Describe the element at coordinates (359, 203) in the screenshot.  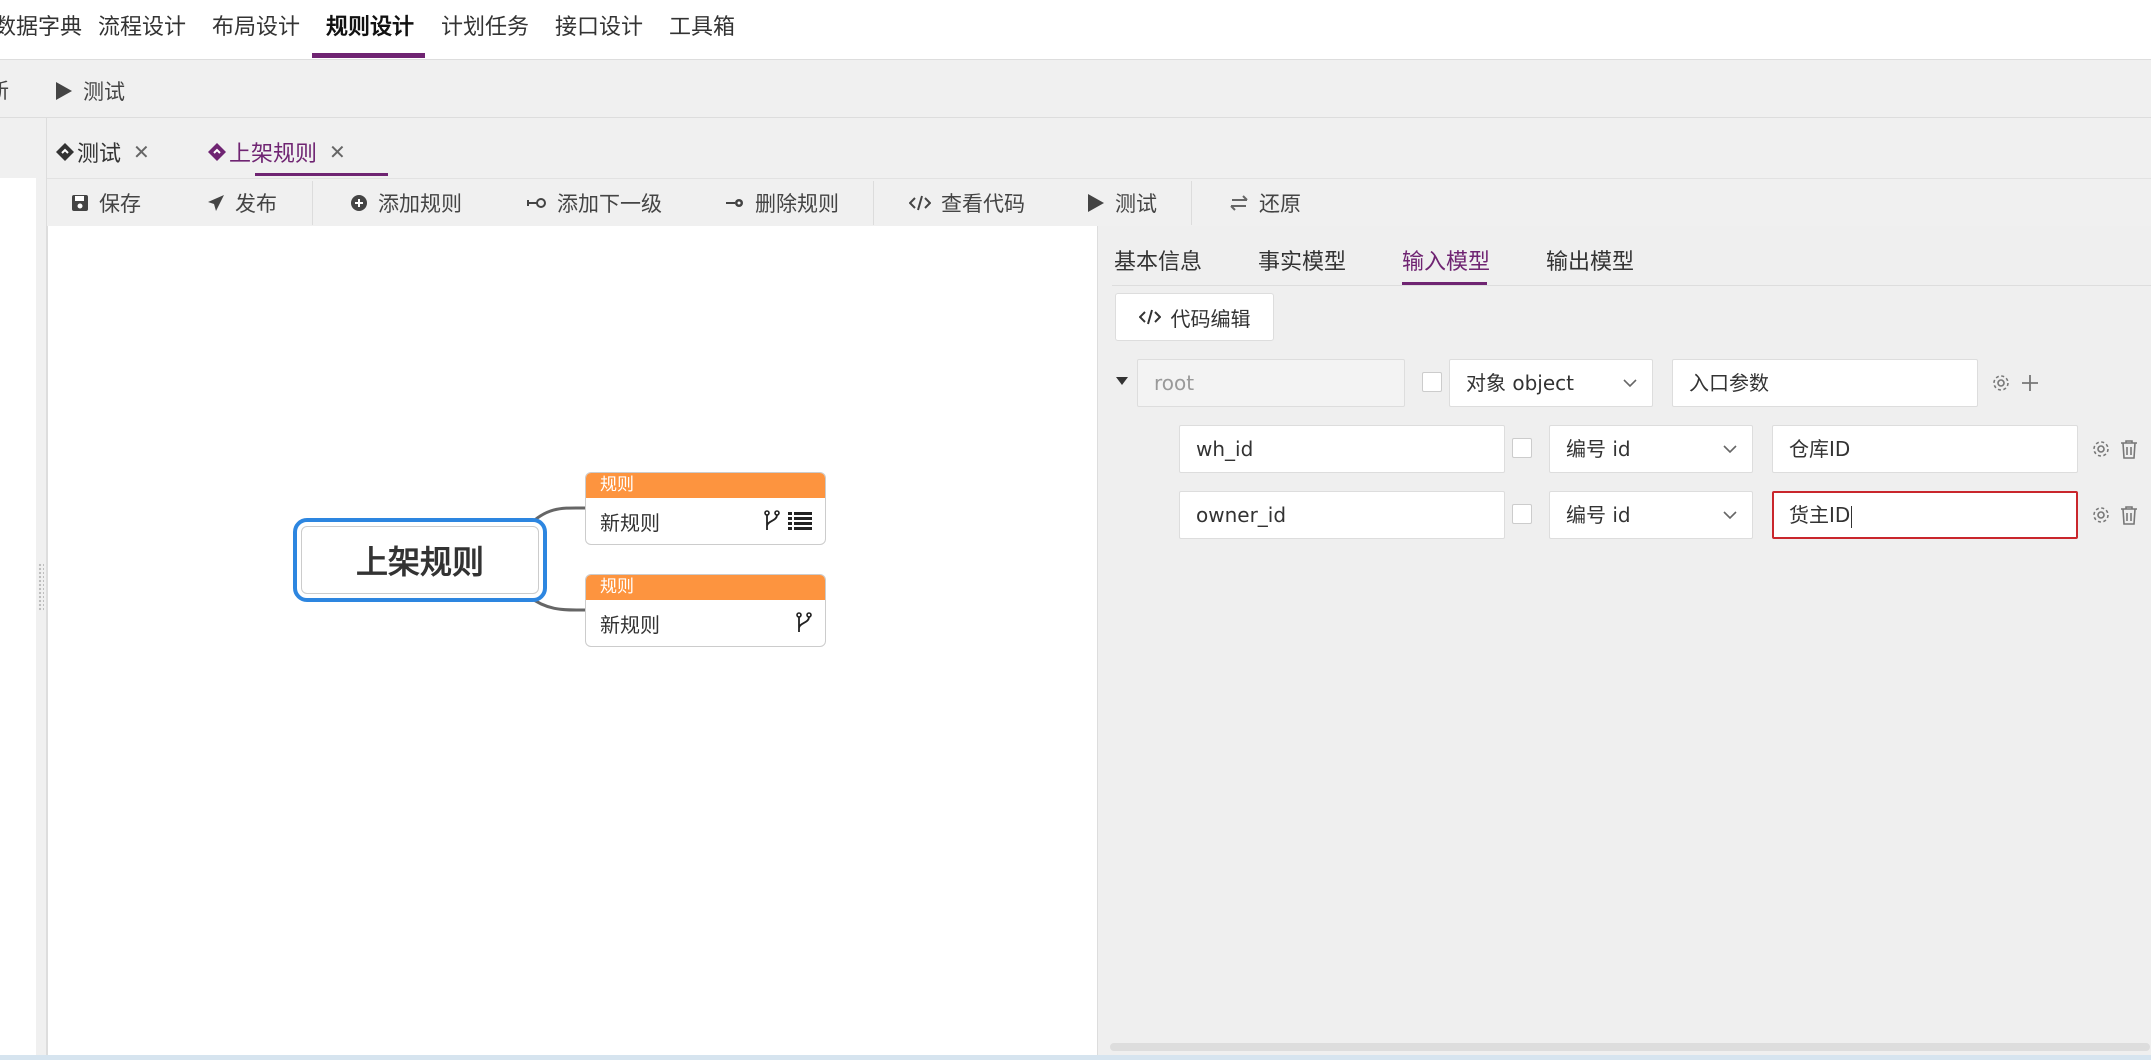
I see `plus-circle-icon` at that location.